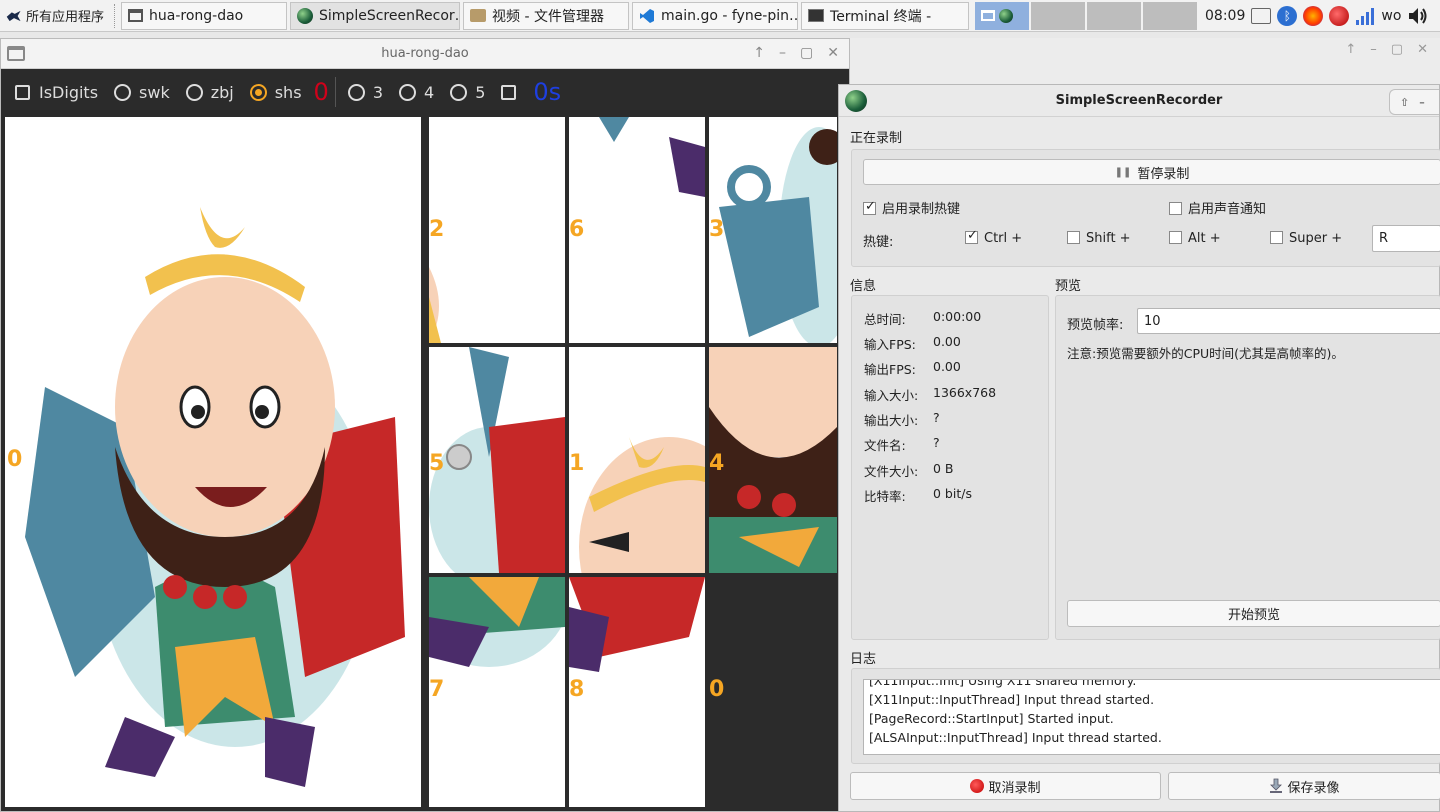 The height and width of the screenshot is (812, 1440). What do you see at coordinates (365, 92) in the screenshot?
I see `radio-size-3: 3` at bounding box center [365, 92].